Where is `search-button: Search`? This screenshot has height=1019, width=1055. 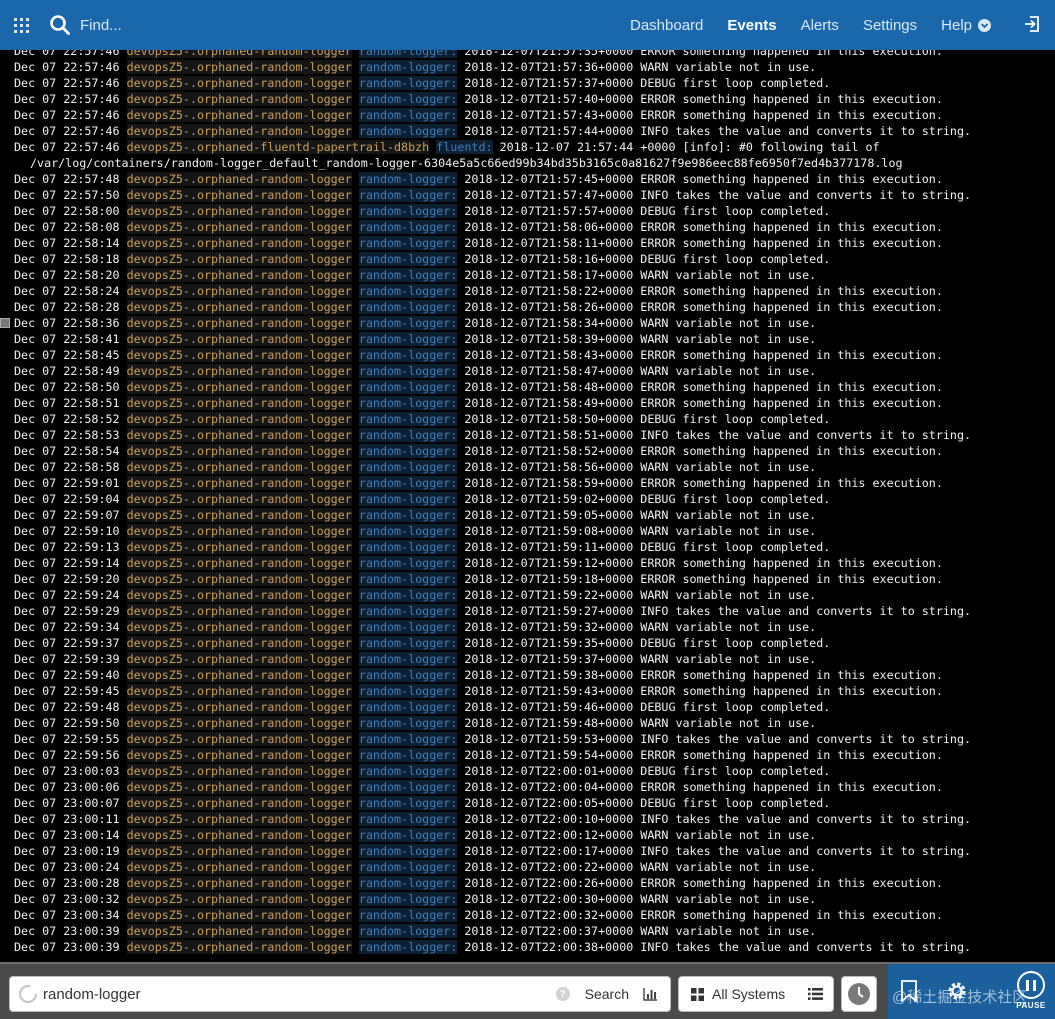 search-button: Search is located at coordinates (607, 994).